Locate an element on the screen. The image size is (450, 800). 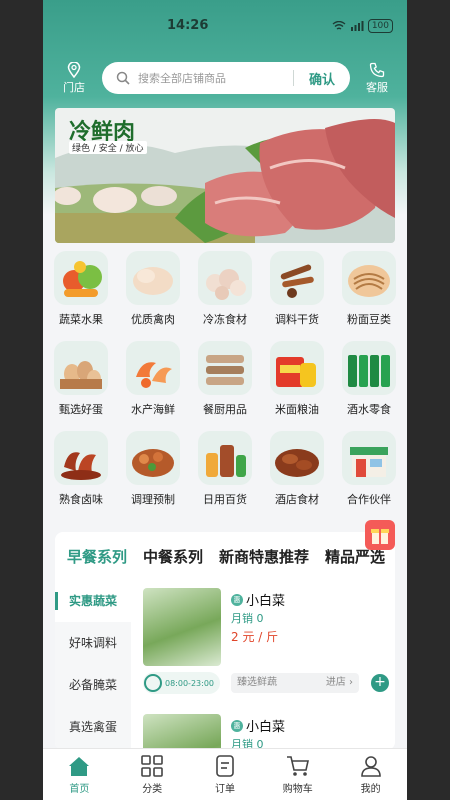
frozen-food-icon is located at coordinates (225, 278).